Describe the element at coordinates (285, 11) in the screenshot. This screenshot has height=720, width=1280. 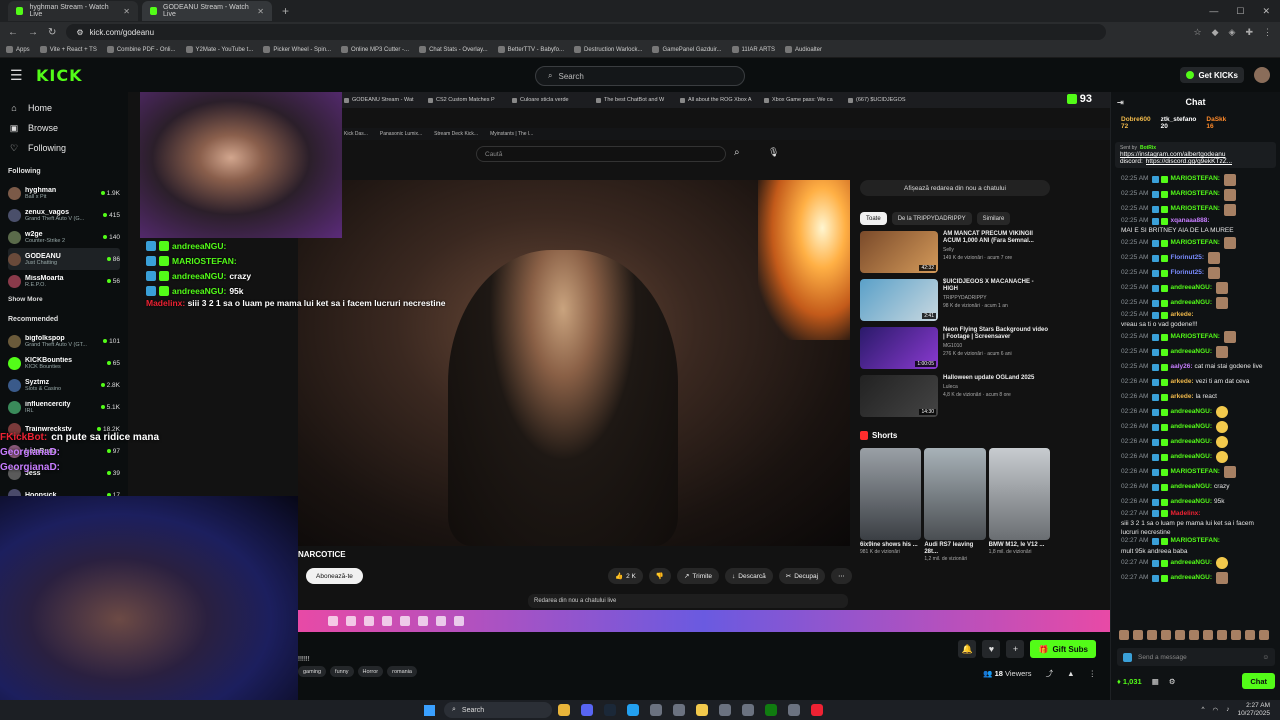
I see `new-tab-button: +` at that location.